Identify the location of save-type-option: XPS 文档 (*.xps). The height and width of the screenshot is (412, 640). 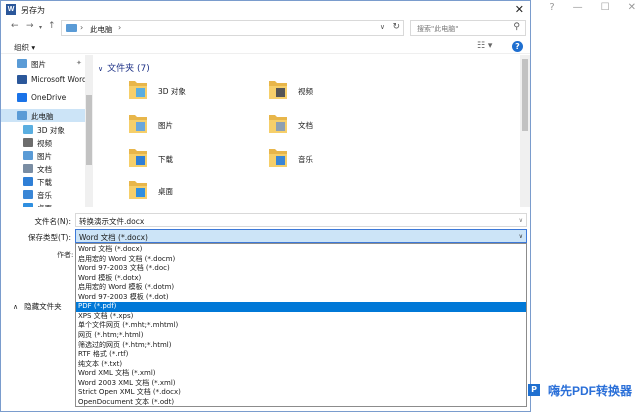
(301, 316).